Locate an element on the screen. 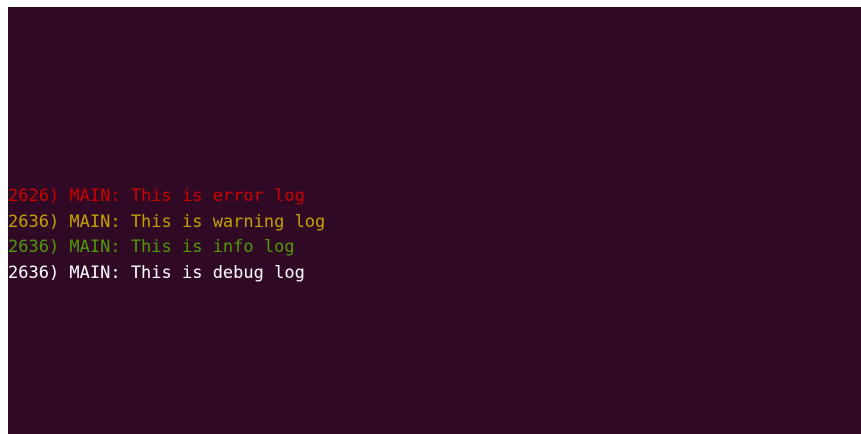 The image size is (861, 434). log-line-info: 2636) MAIN: This is info log is located at coordinates (151, 247).